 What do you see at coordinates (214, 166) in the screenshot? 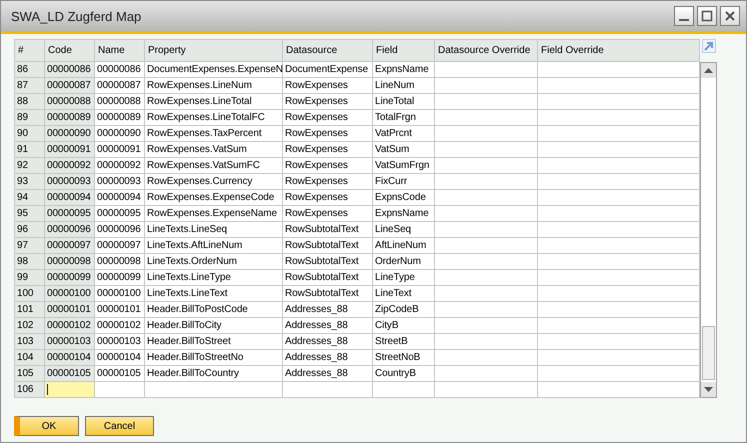
I see `table-cell: RowExpenses.VatSumFC` at bounding box center [214, 166].